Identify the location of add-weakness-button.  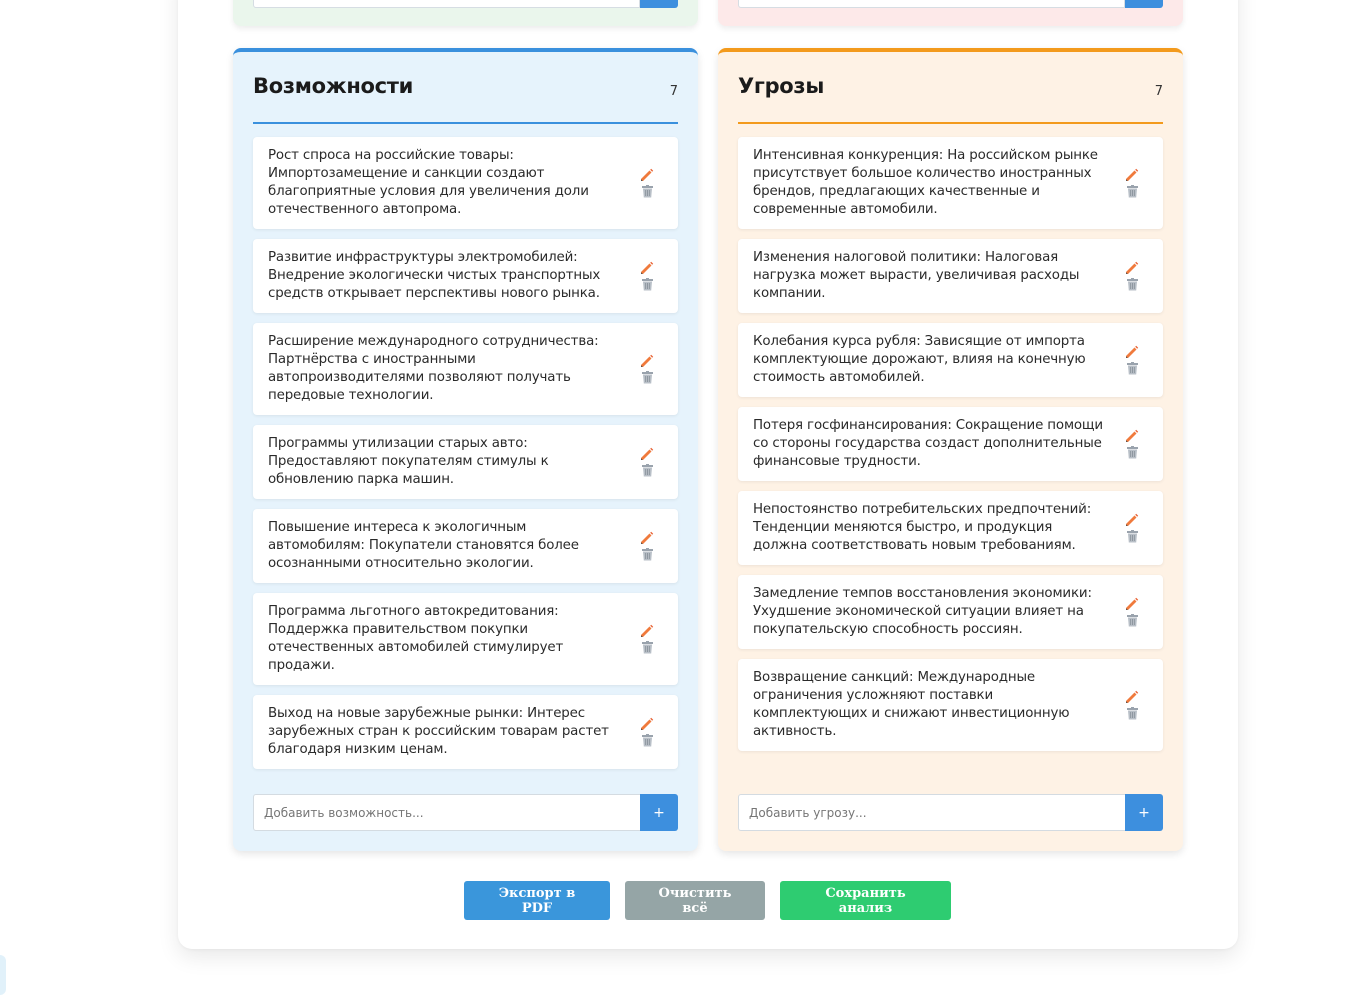
(1144, 4).